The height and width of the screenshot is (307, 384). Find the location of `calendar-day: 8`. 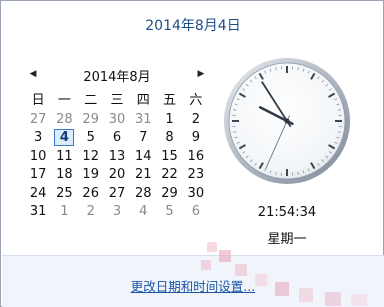

calendar-day: 8 is located at coordinates (169, 138).